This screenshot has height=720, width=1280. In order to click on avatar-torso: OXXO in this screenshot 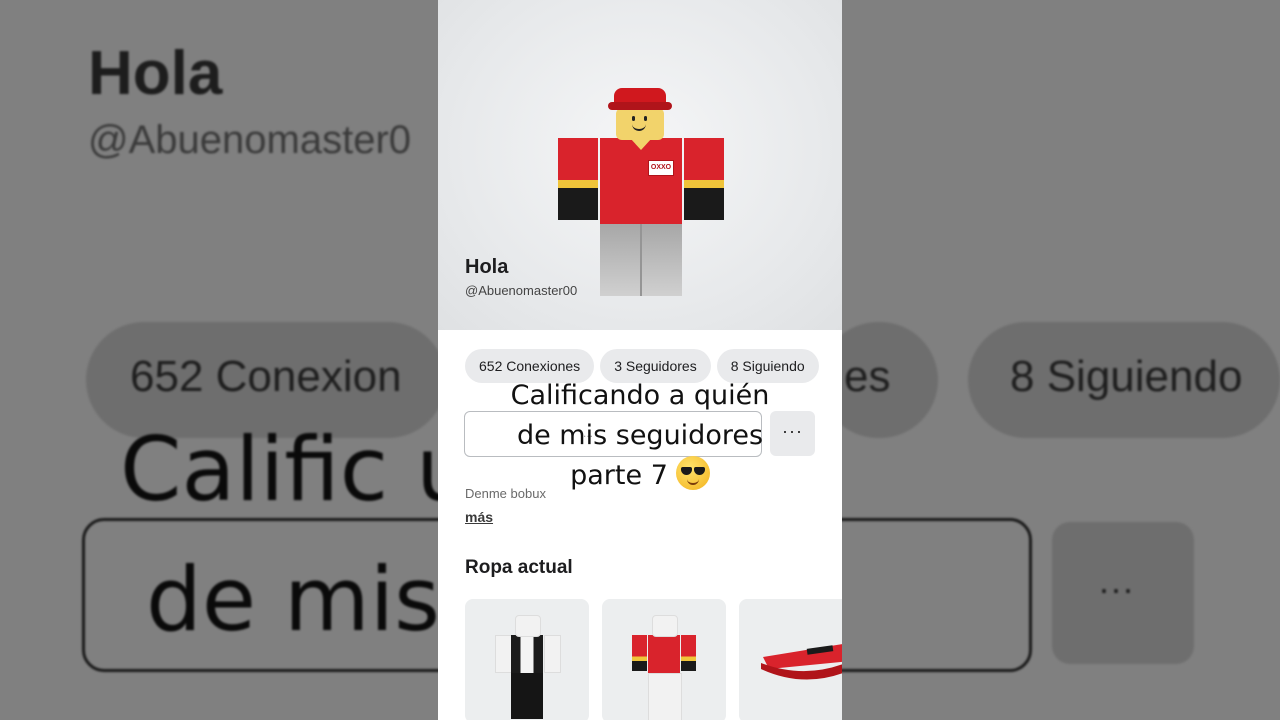, I will do `click(641, 181)`.